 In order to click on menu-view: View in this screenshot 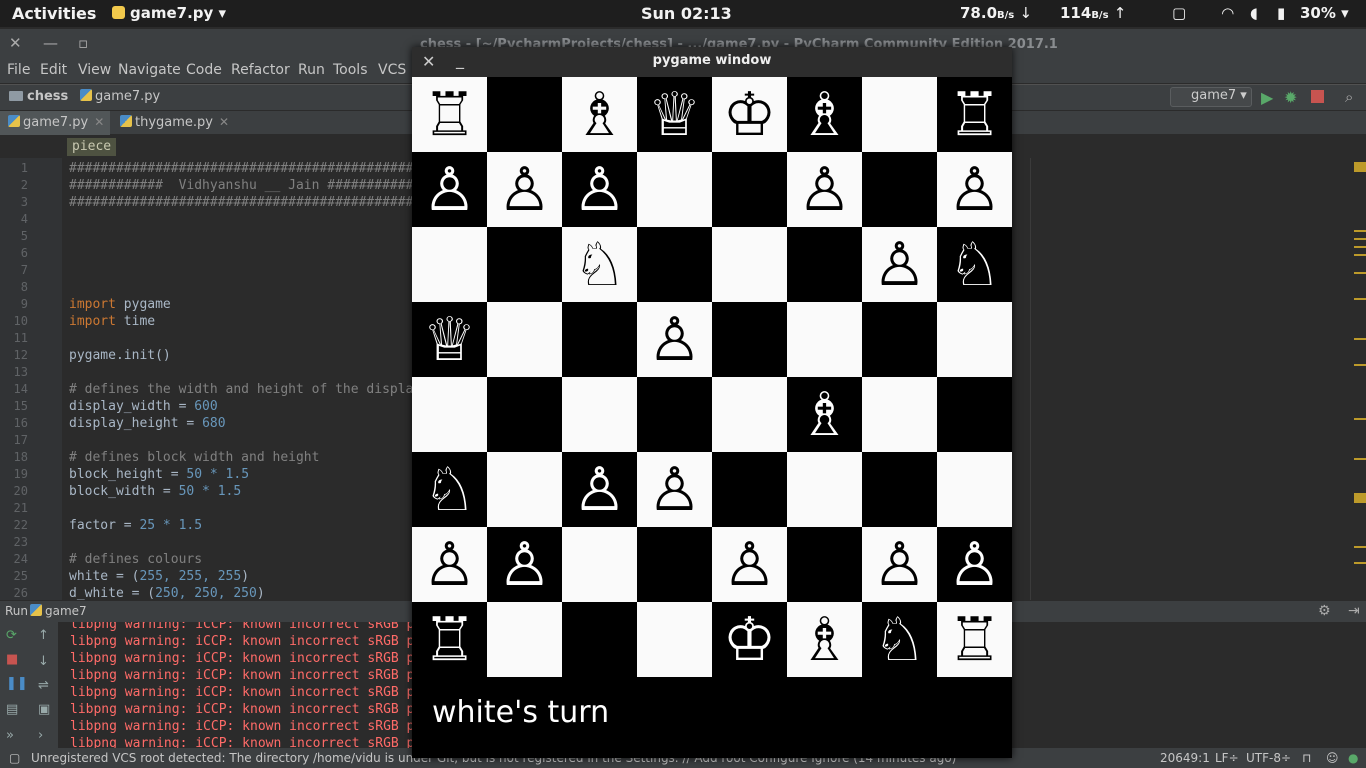, I will do `click(94, 70)`.